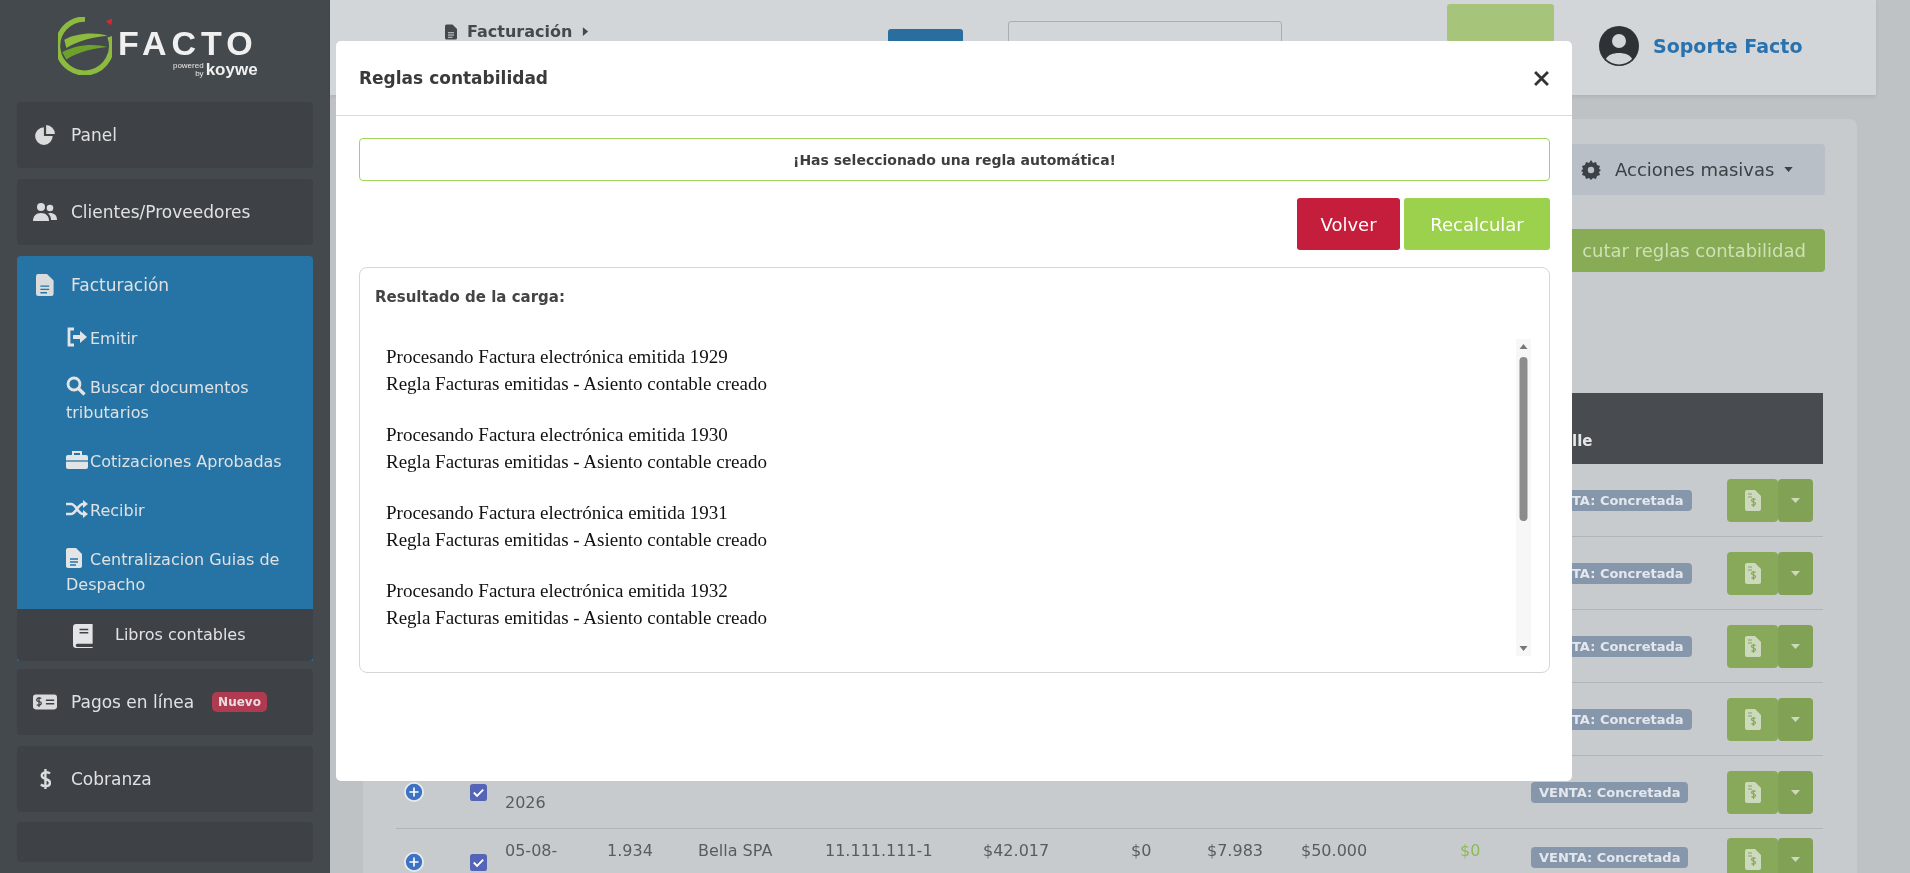 The height and width of the screenshot is (873, 1910). I want to click on table-cell: $50.000, so click(1334, 850).